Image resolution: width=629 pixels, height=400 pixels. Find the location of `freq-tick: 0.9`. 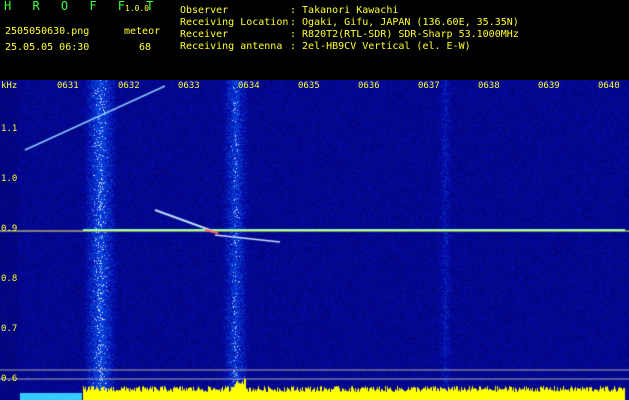

freq-tick: 0.9 is located at coordinates (9, 229).